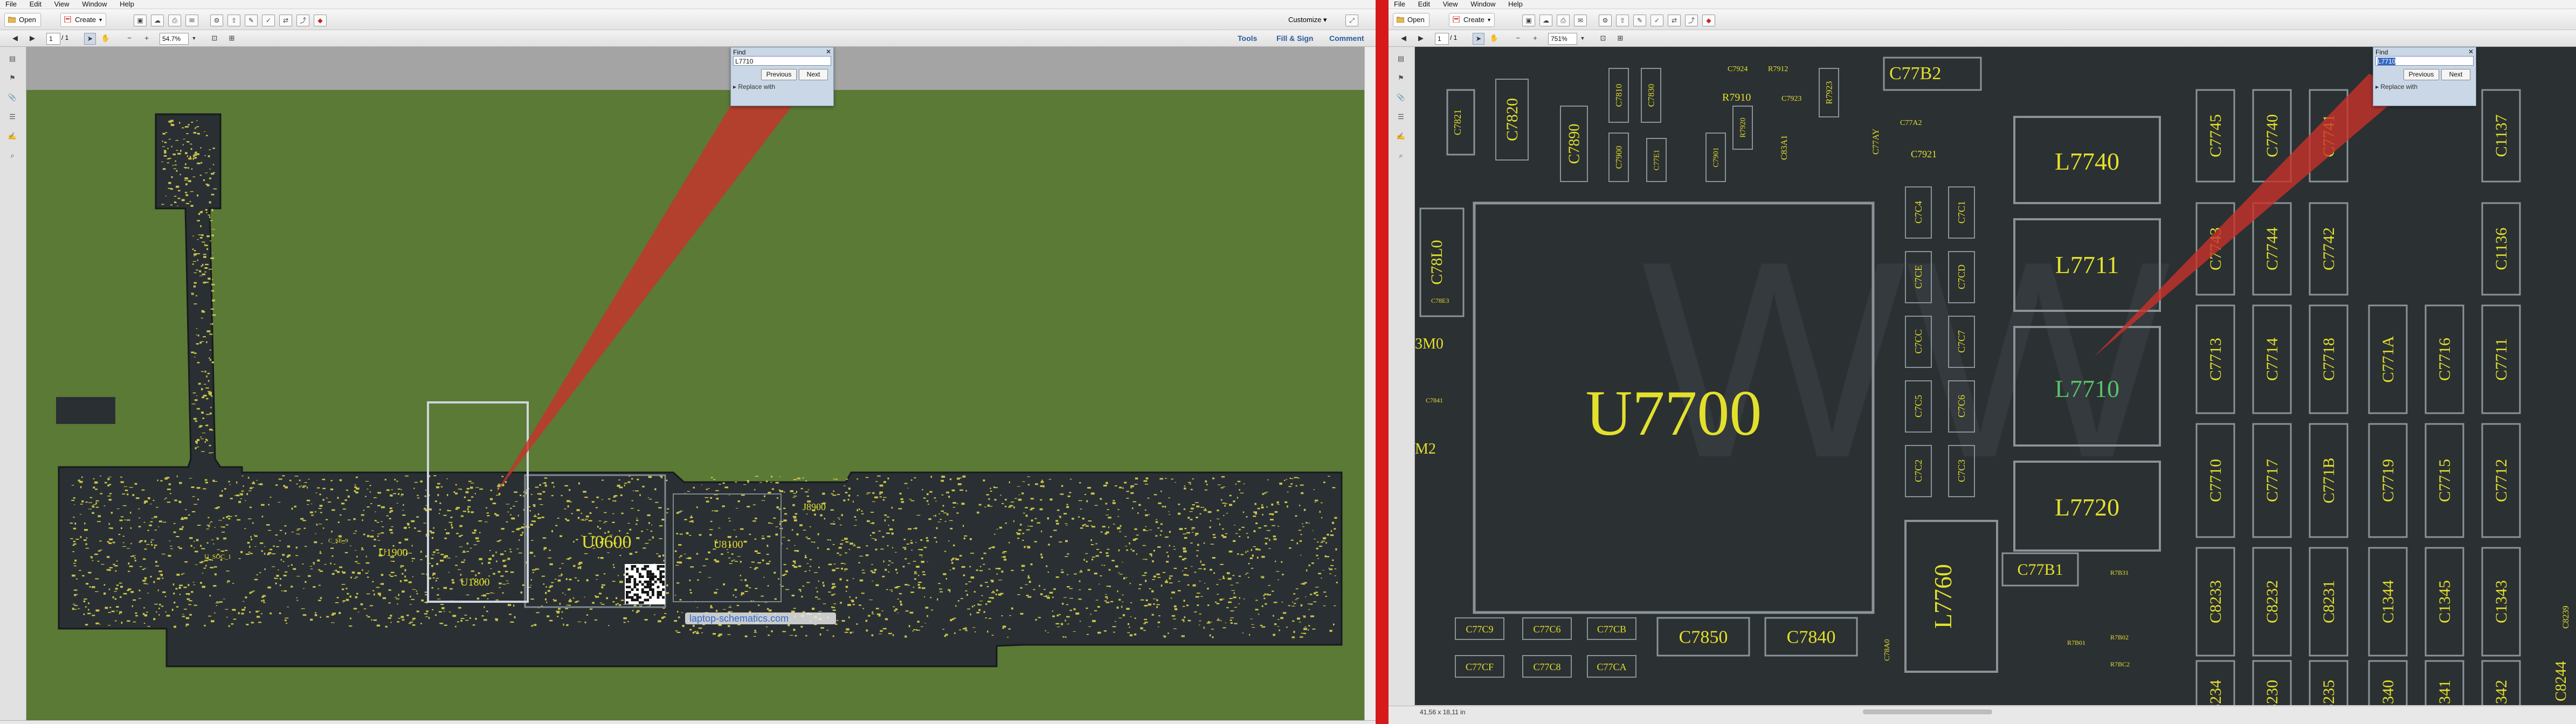 Image resolution: width=2576 pixels, height=724 pixels. Describe the element at coordinates (1351, 20) in the screenshot. I see `expand-icon: ⤢` at that location.